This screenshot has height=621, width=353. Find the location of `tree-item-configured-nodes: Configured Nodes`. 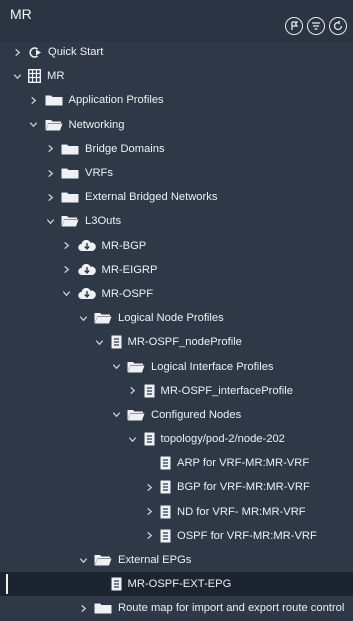

tree-item-configured-nodes: Configured Nodes is located at coordinates (176, 415).